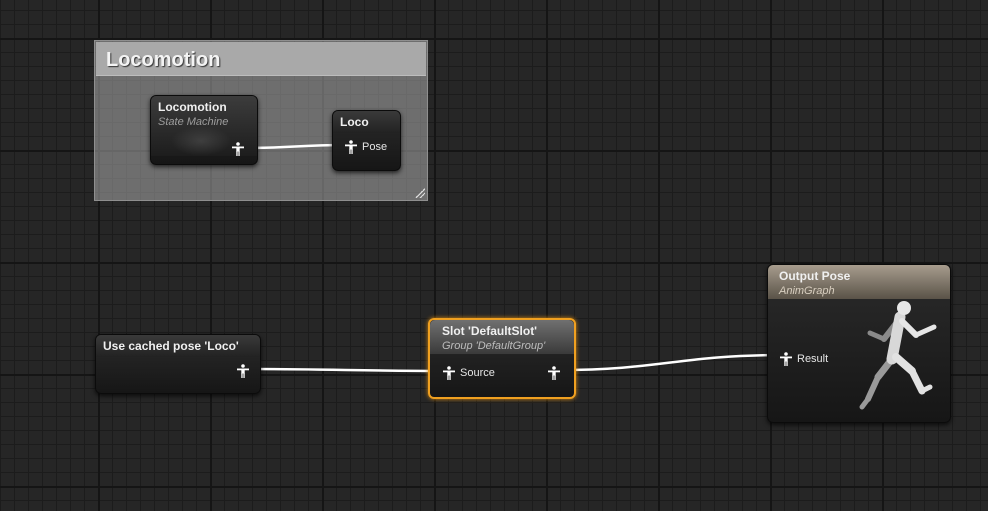 Image resolution: width=988 pixels, height=511 pixels. Describe the element at coordinates (345, 370) in the screenshot. I see `wire-cache-to-slot` at that location.